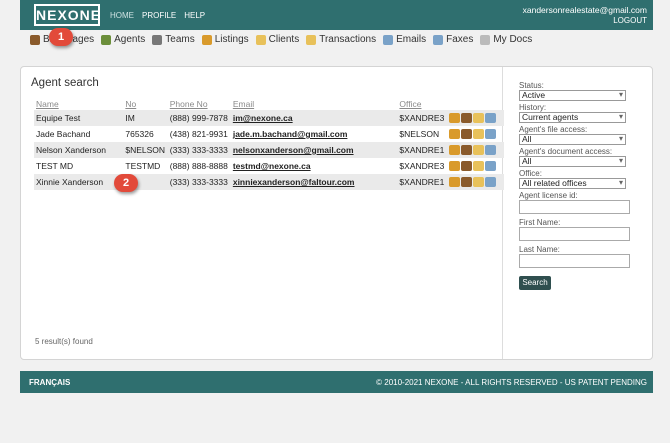 The image size is (670, 443). What do you see at coordinates (225, 39) in the screenshot?
I see `nav-listings: Listings` at bounding box center [225, 39].